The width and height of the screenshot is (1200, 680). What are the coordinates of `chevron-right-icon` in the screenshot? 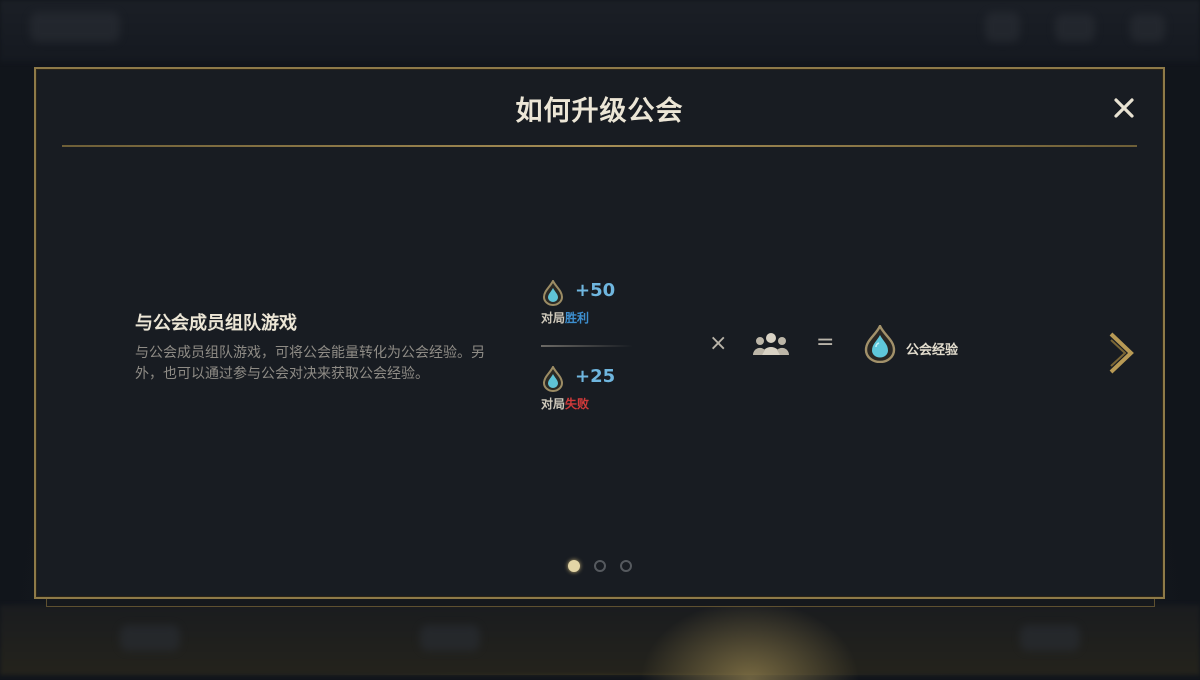 It's located at (1121, 353).